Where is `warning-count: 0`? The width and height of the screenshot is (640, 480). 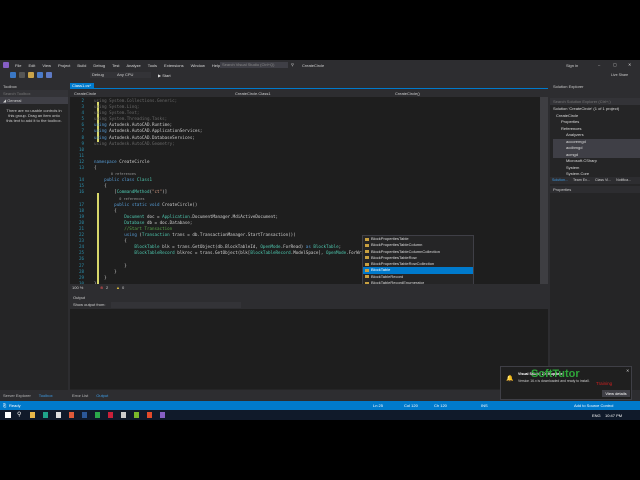 warning-count: 0 is located at coordinates (123, 288).